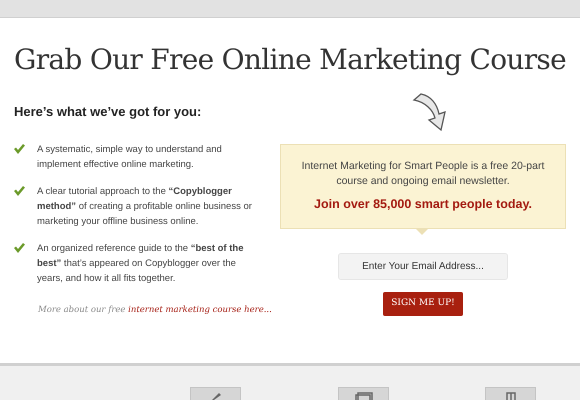 Image resolution: width=580 pixels, height=400 pixels. What do you see at coordinates (423, 304) in the screenshot?
I see `sign-up-button: SIGN ME UP!` at bounding box center [423, 304].